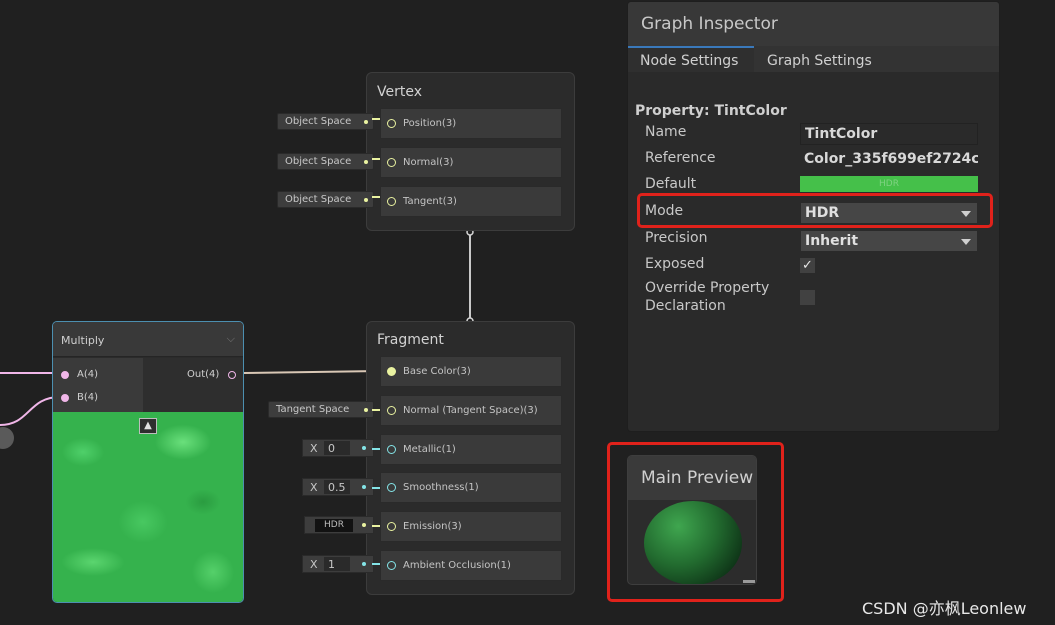 Image resolution: width=1055 pixels, height=625 pixels. I want to click on position-port-icon, so click(391, 123).